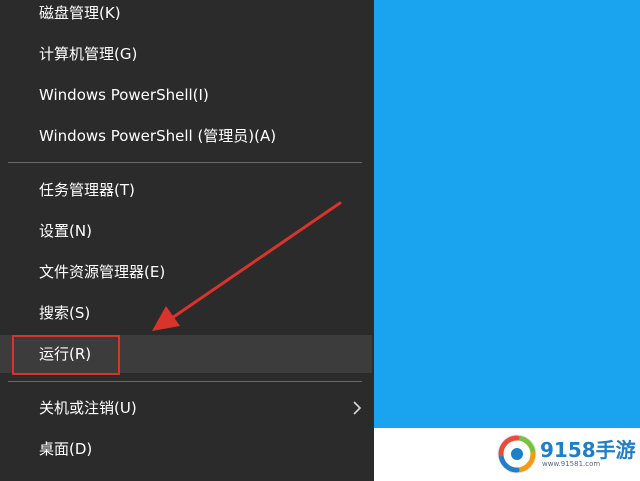 Image resolution: width=640 pixels, height=481 pixels. I want to click on menu-item-label: 搜索(S), so click(65, 313).